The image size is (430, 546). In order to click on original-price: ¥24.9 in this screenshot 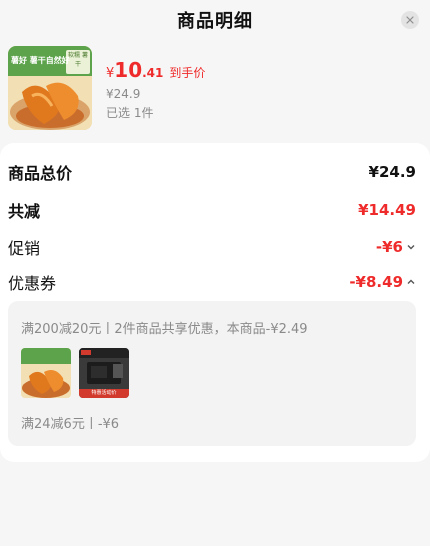, I will do `click(123, 94)`.